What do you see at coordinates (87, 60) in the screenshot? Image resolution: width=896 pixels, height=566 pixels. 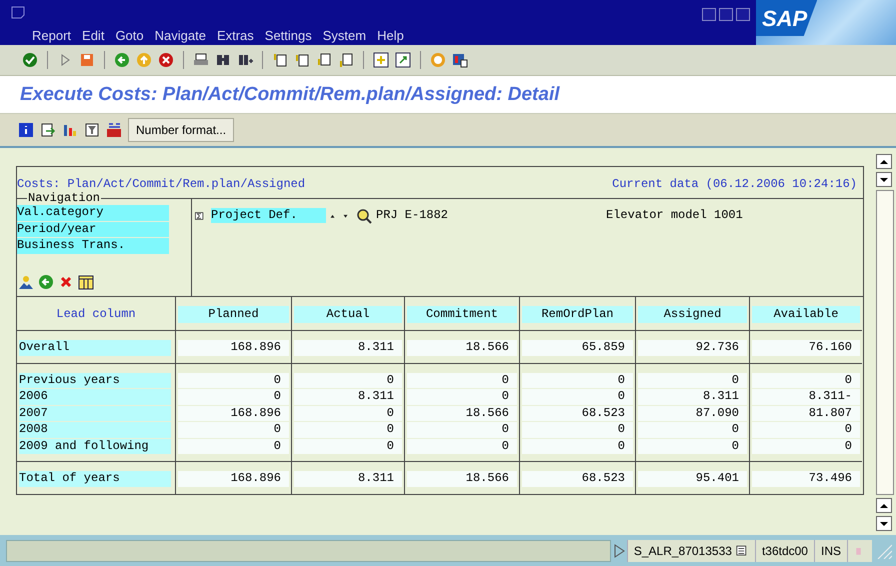 I see `floppy-icon` at bounding box center [87, 60].